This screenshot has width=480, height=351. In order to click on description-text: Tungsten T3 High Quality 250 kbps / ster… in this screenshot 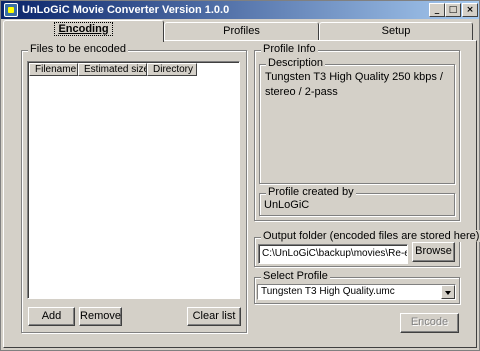, I will do `click(354, 84)`.